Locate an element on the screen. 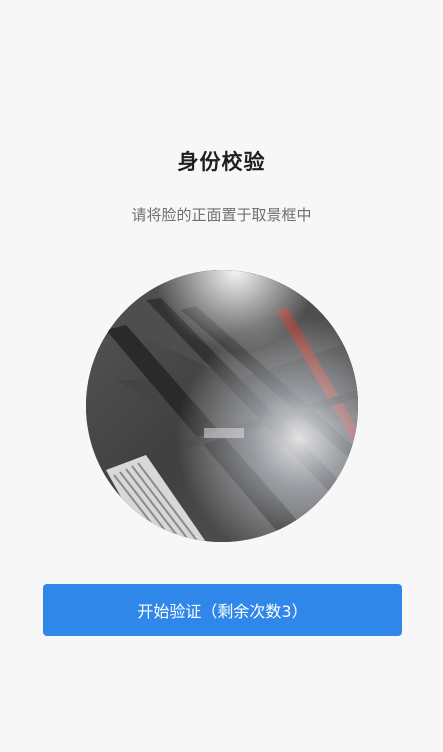 This screenshot has height=752, width=443. page-title: 身份校验 is located at coordinates (221, 162).